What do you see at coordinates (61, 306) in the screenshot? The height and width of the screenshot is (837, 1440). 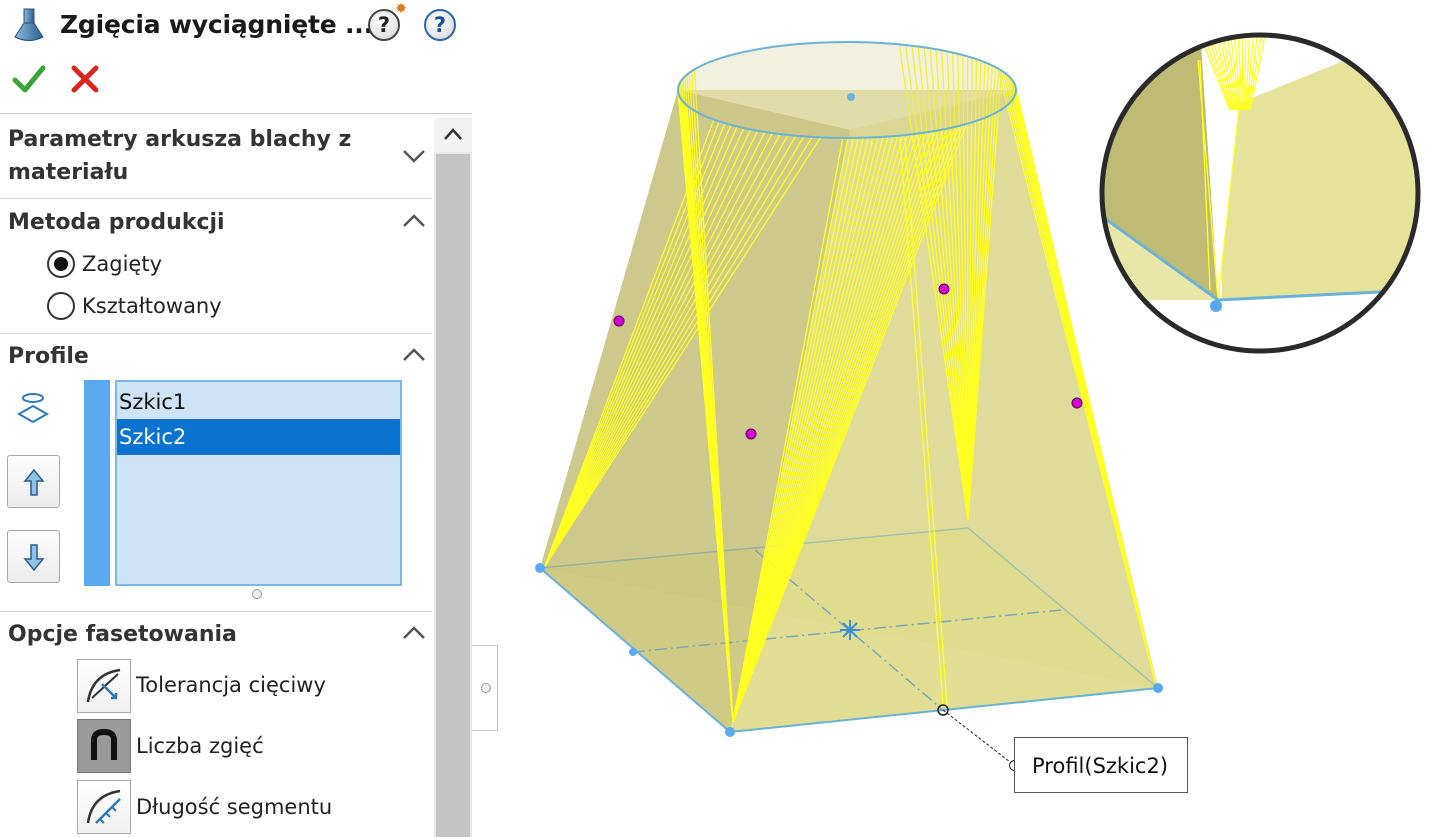 I see `radio-formed` at bounding box center [61, 306].